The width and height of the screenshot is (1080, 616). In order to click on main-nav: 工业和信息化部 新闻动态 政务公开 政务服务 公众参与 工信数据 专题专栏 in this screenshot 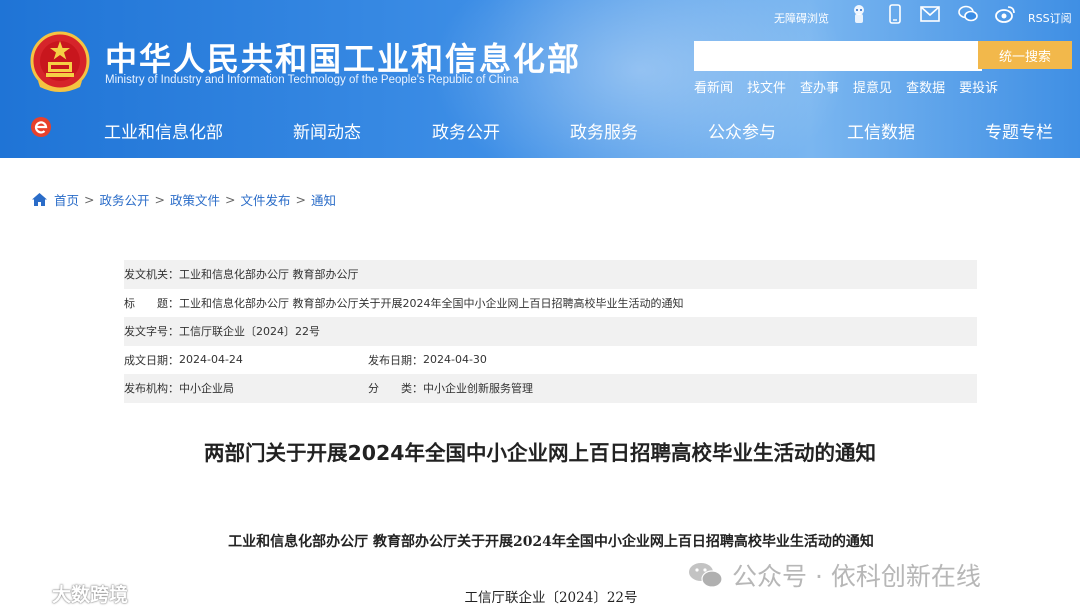, I will do `click(540, 128)`.